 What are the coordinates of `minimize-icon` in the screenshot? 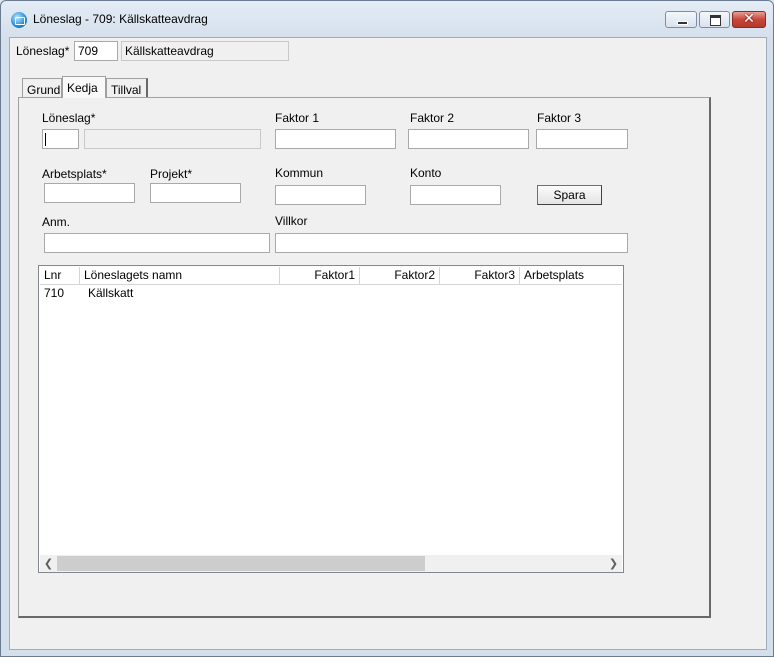 It's located at (682, 23).